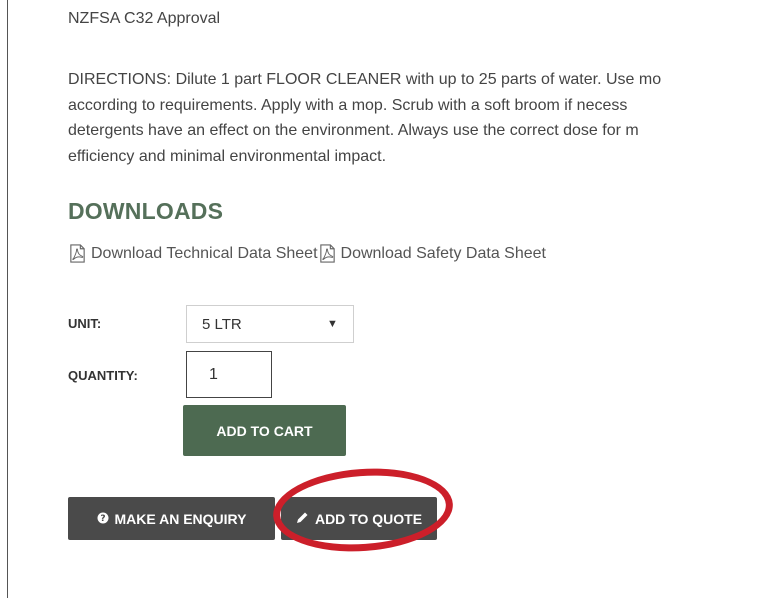 The width and height of the screenshot is (766, 598). What do you see at coordinates (204, 253) in the screenshot?
I see `download-technical-label: Download Technical Data Sheet` at bounding box center [204, 253].